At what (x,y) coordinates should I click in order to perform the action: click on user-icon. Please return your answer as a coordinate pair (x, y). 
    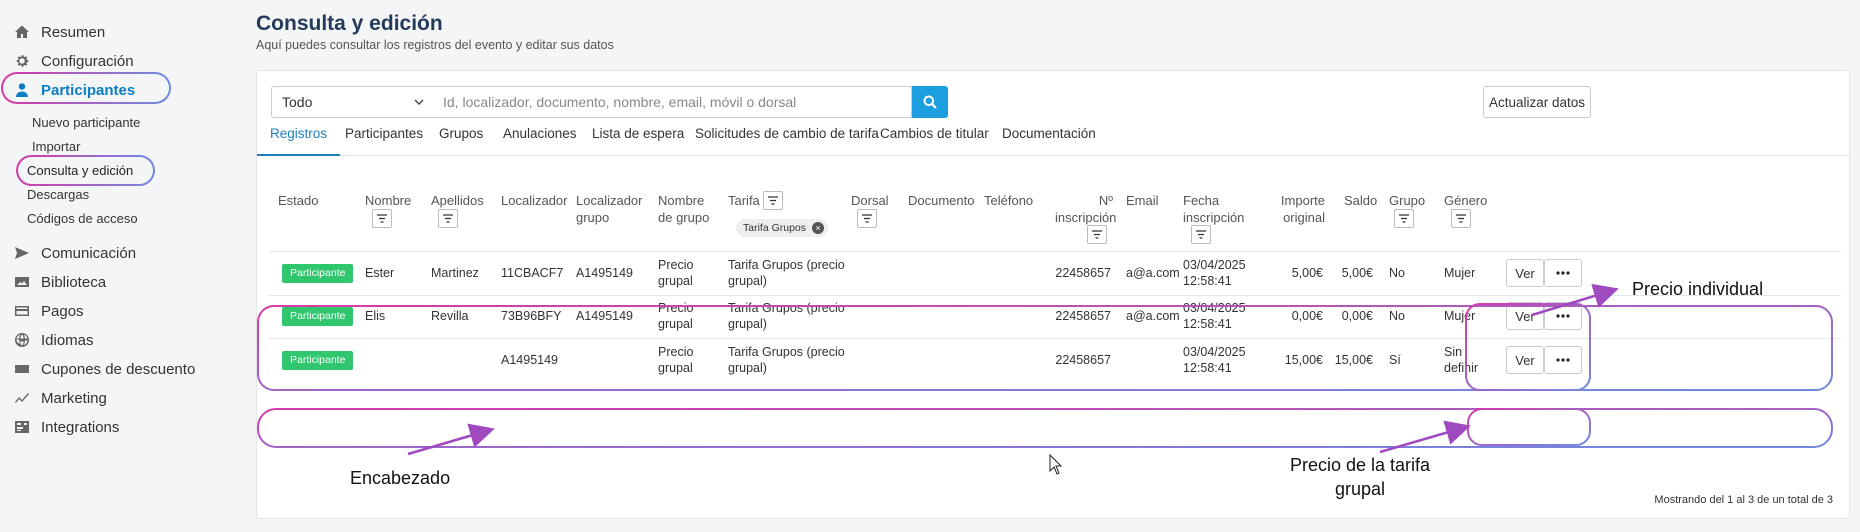
    Looking at the image, I should click on (22, 90).